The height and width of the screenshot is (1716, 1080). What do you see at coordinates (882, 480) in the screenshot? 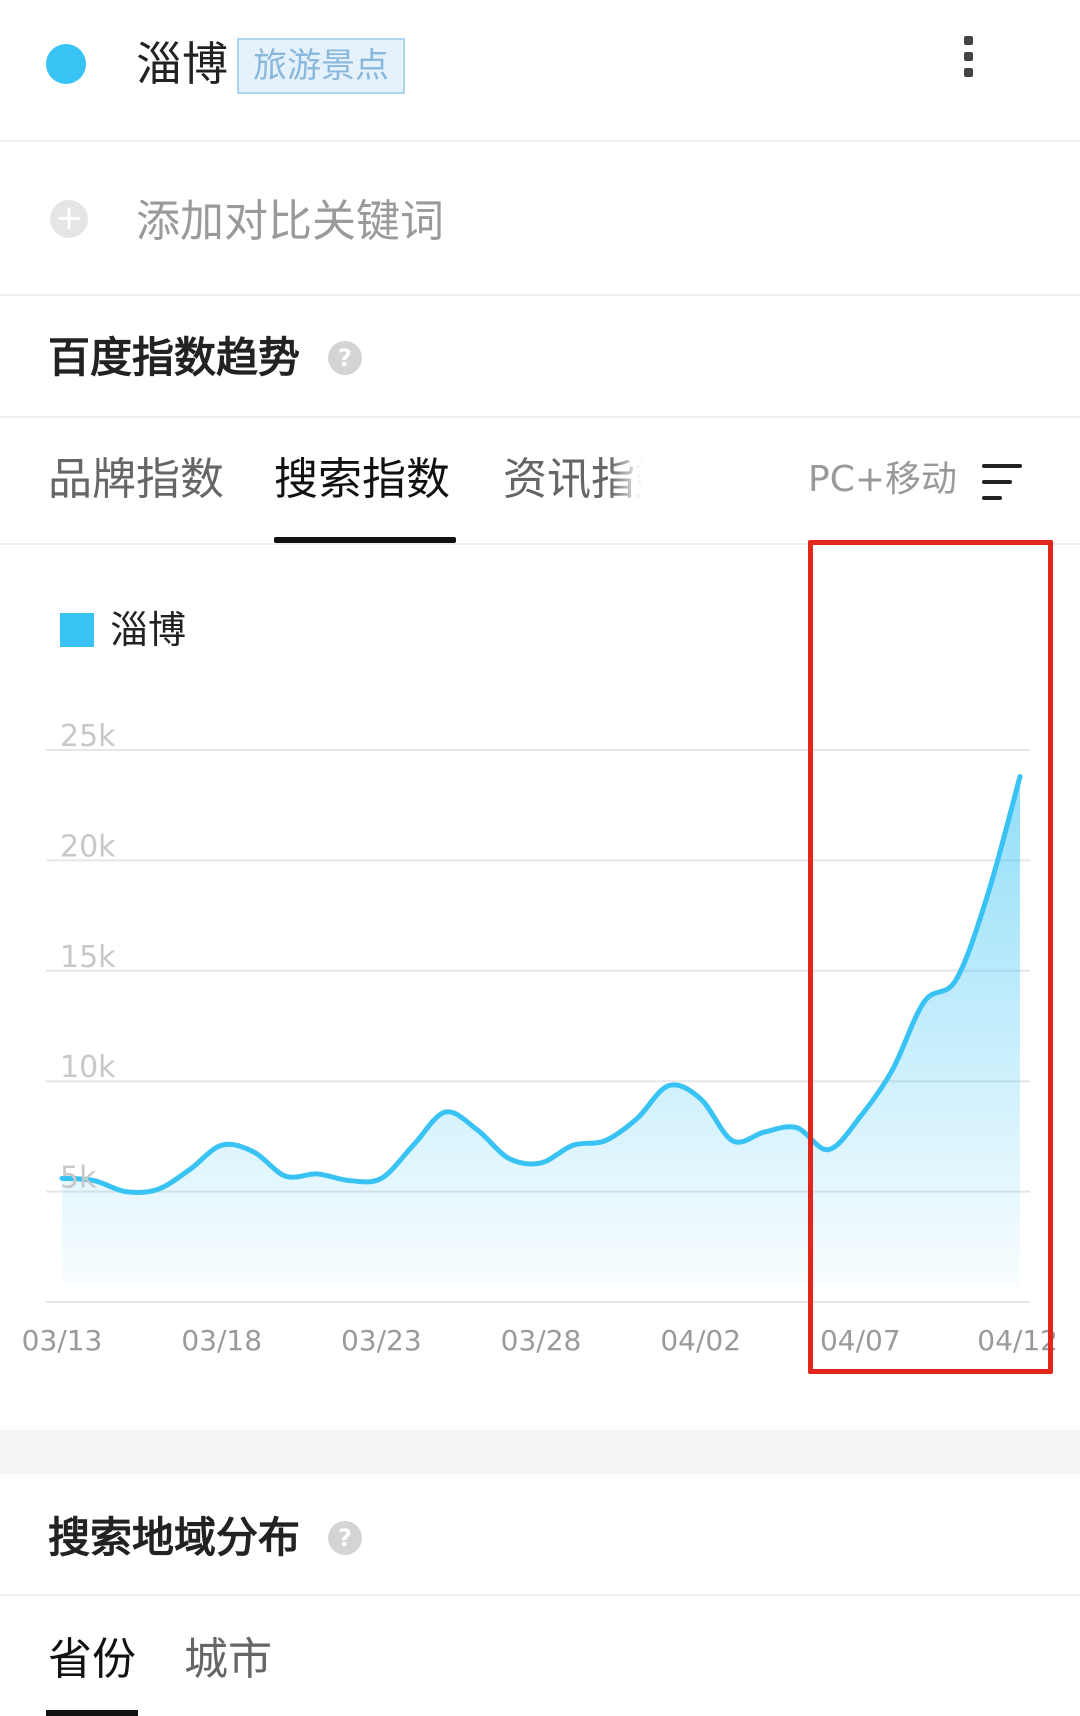
I see `device-filter-label: PC+移动` at bounding box center [882, 480].